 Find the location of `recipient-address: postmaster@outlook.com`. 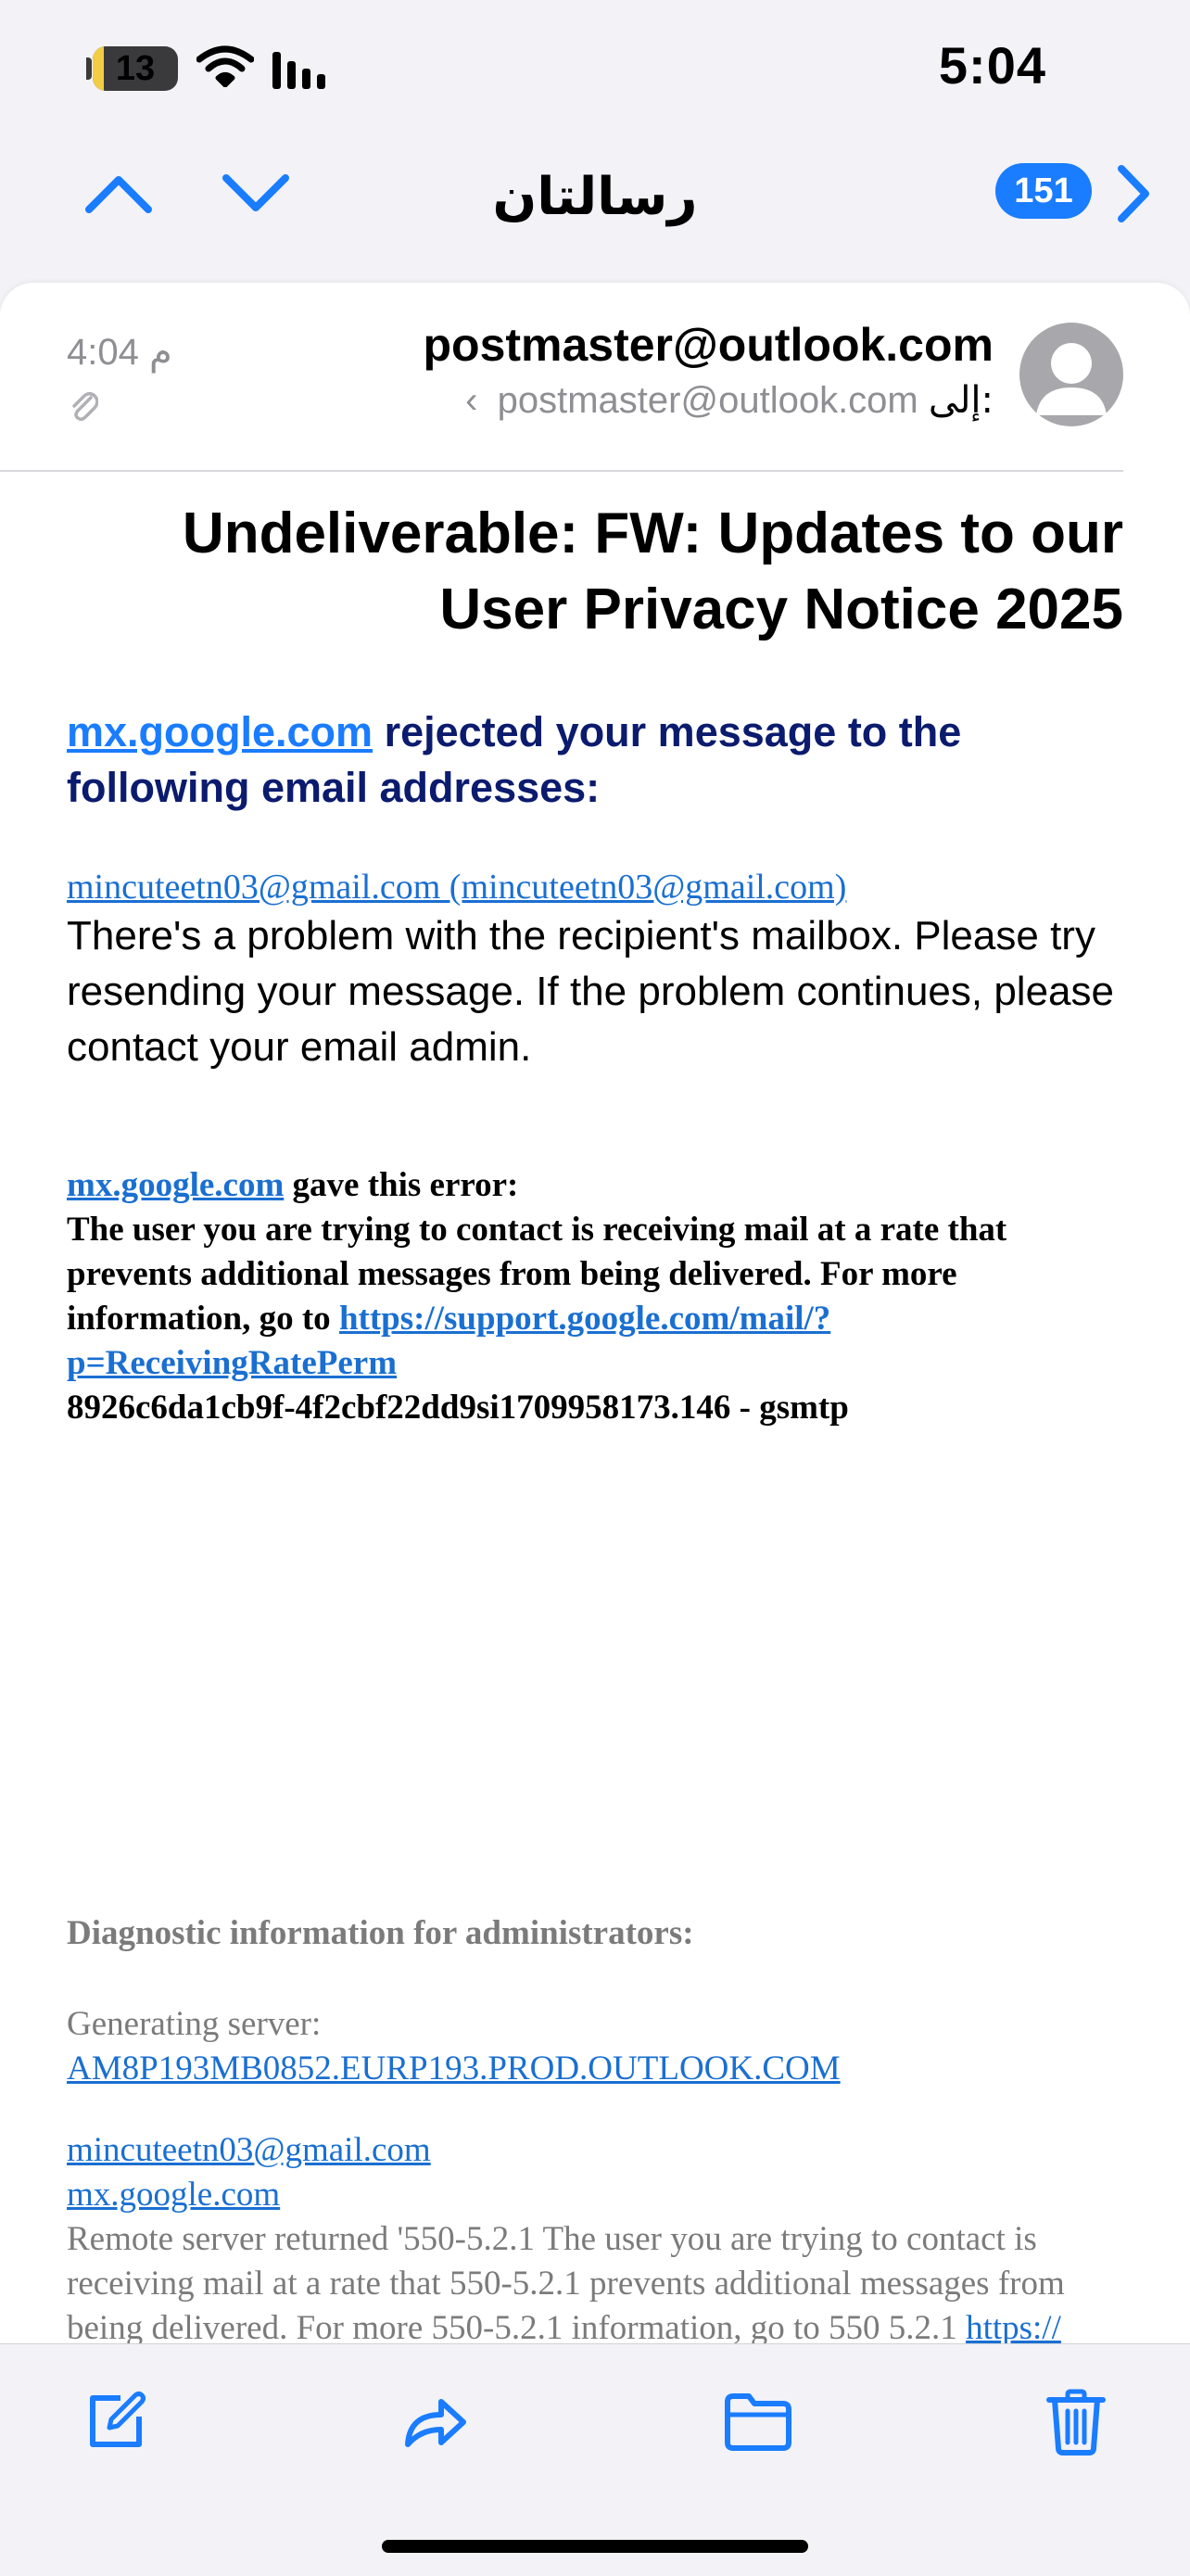

recipient-address: postmaster@outlook.com is located at coordinates (707, 400).